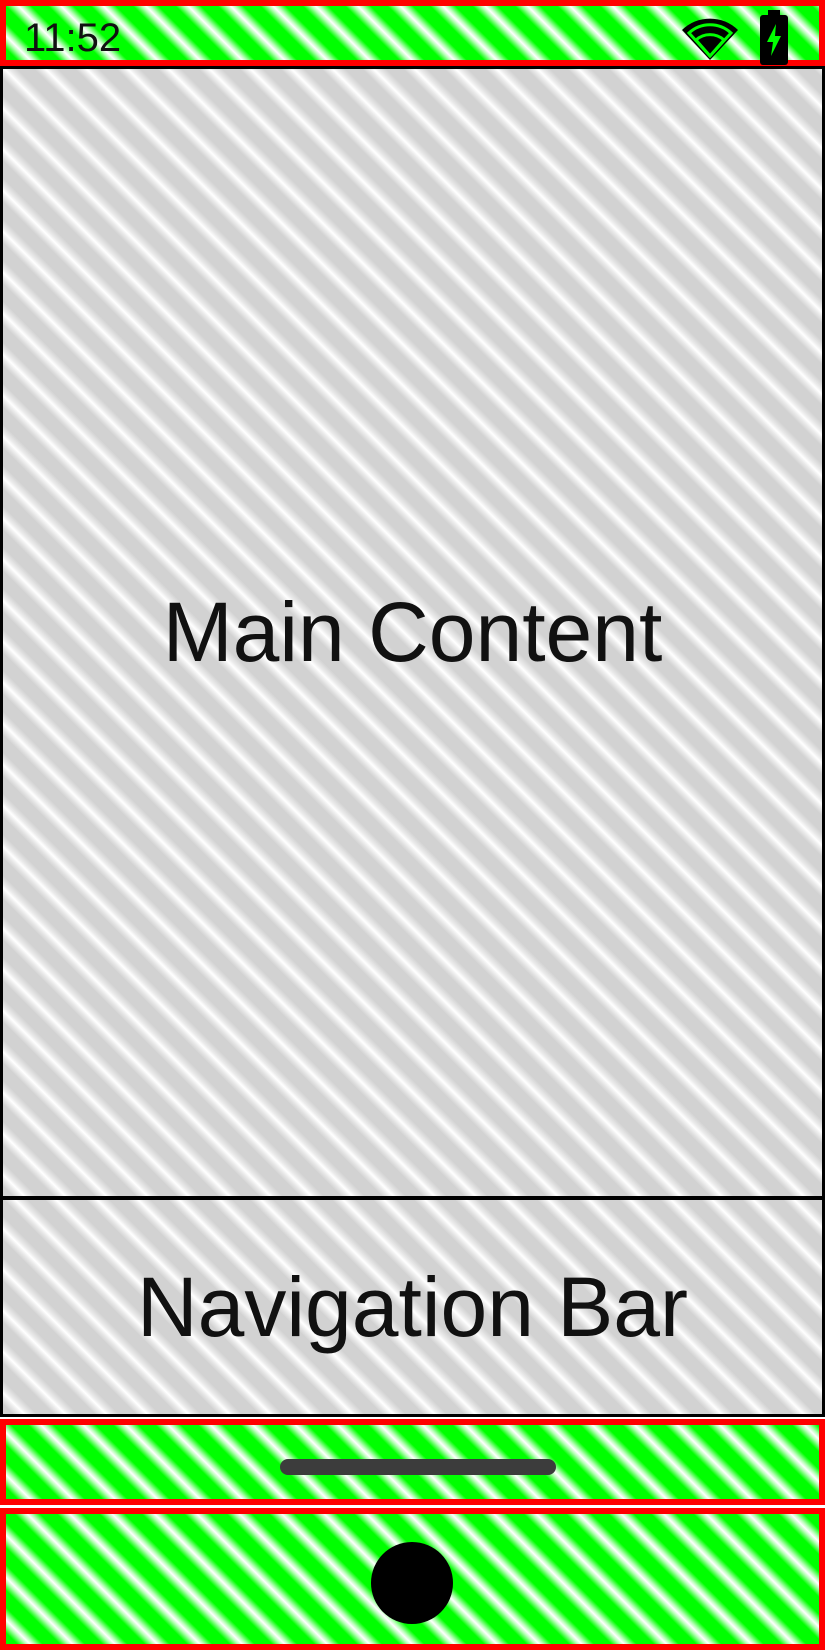  What do you see at coordinates (774, 37) in the screenshot?
I see `battery-charging-icon` at bounding box center [774, 37].